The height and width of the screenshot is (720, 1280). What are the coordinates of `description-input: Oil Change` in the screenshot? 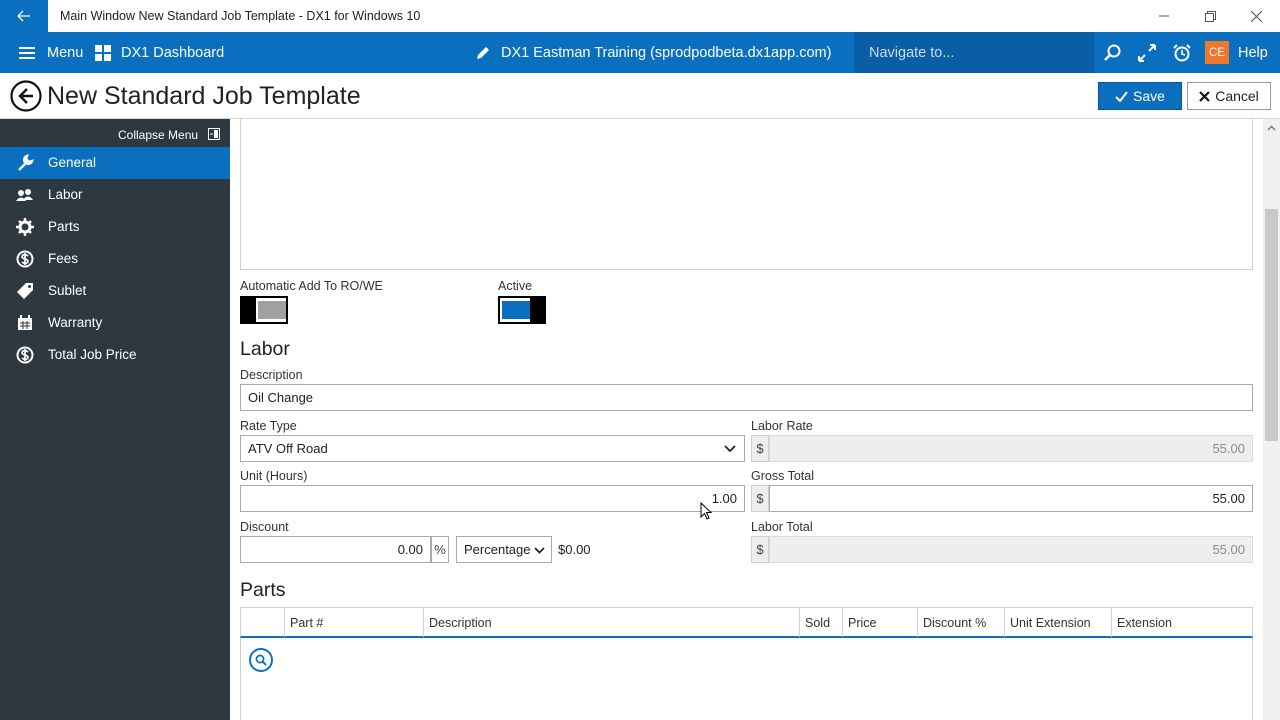 It's located at (746, 397).